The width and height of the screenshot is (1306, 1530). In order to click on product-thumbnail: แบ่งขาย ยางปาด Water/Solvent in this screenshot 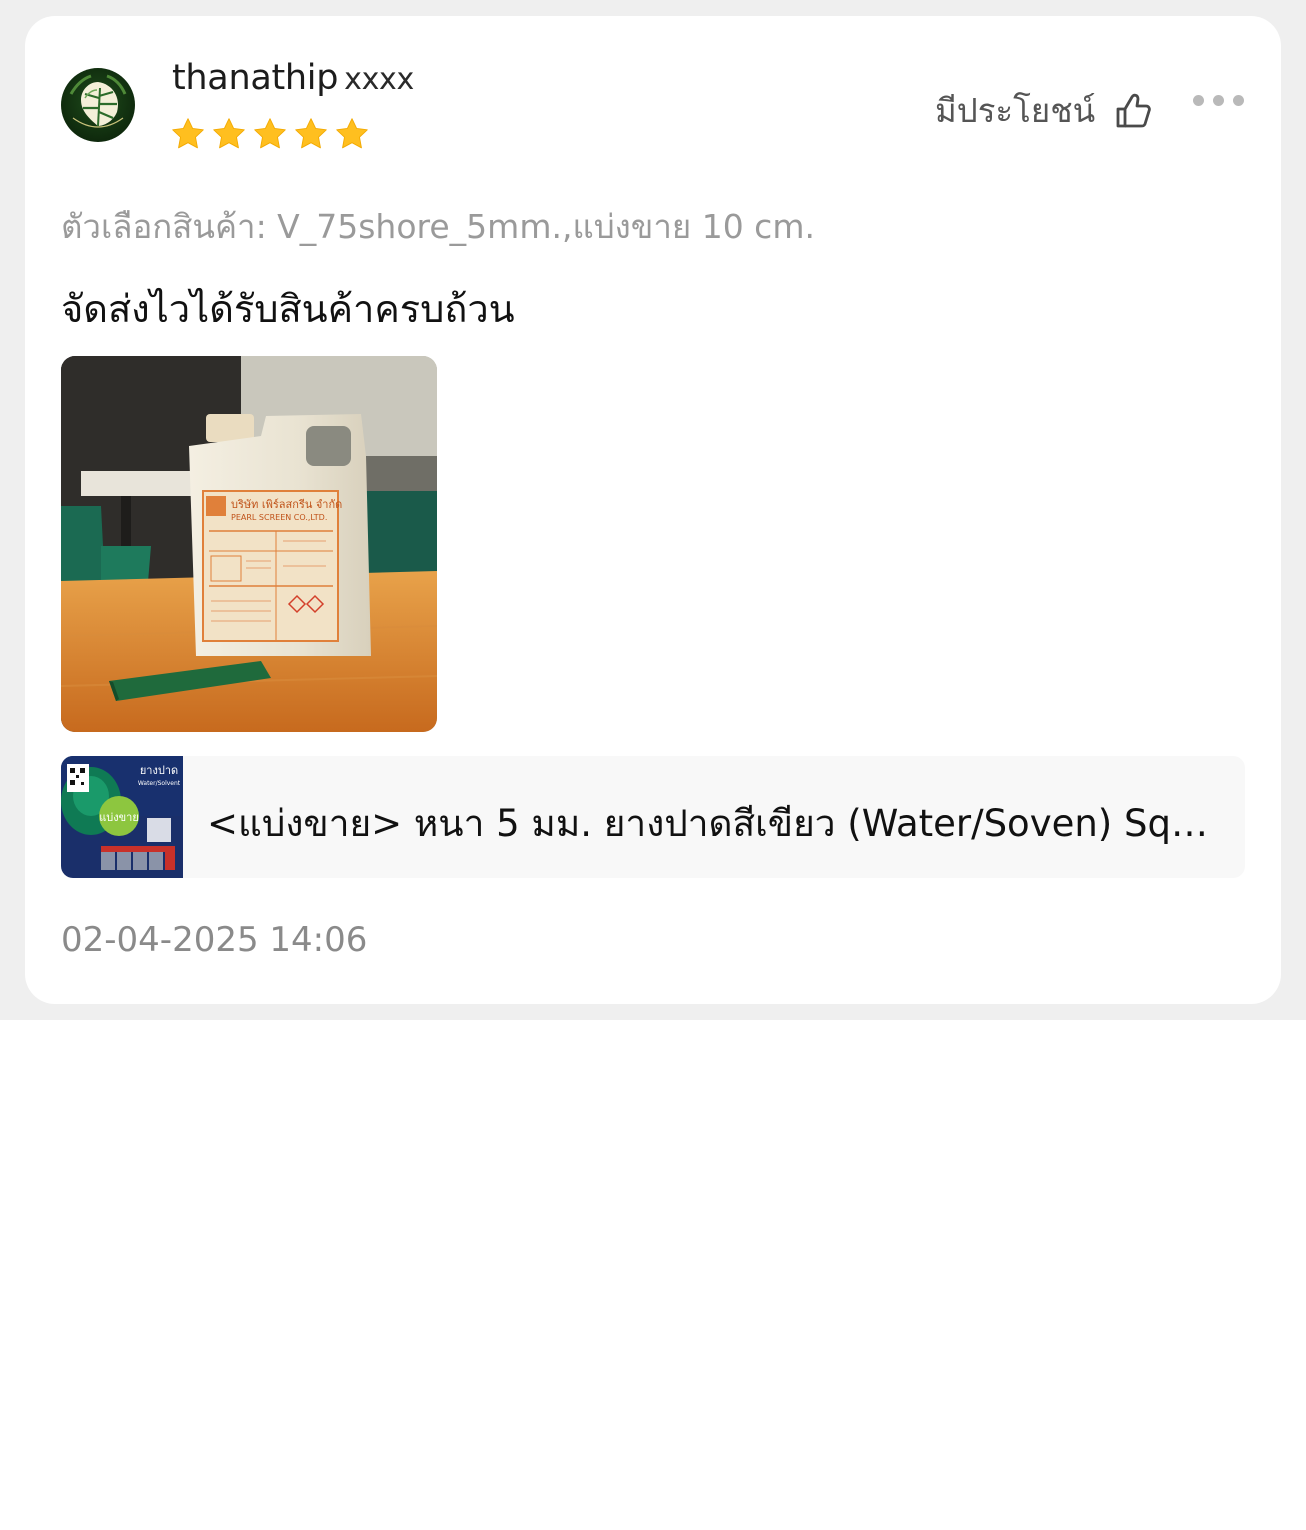, I will do `click(122, 817)`.